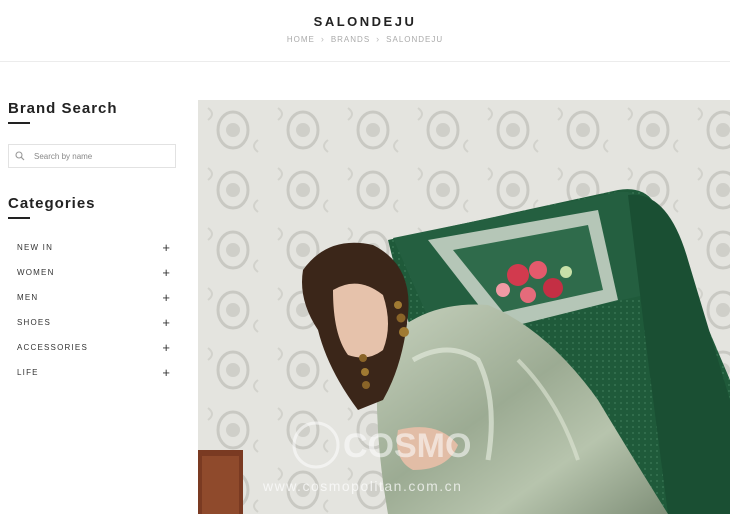  What do you see at coordinates (93, 272) in the screenshot?
I see `category-item-women: WOMEN +` at bounding box center [93, 272].